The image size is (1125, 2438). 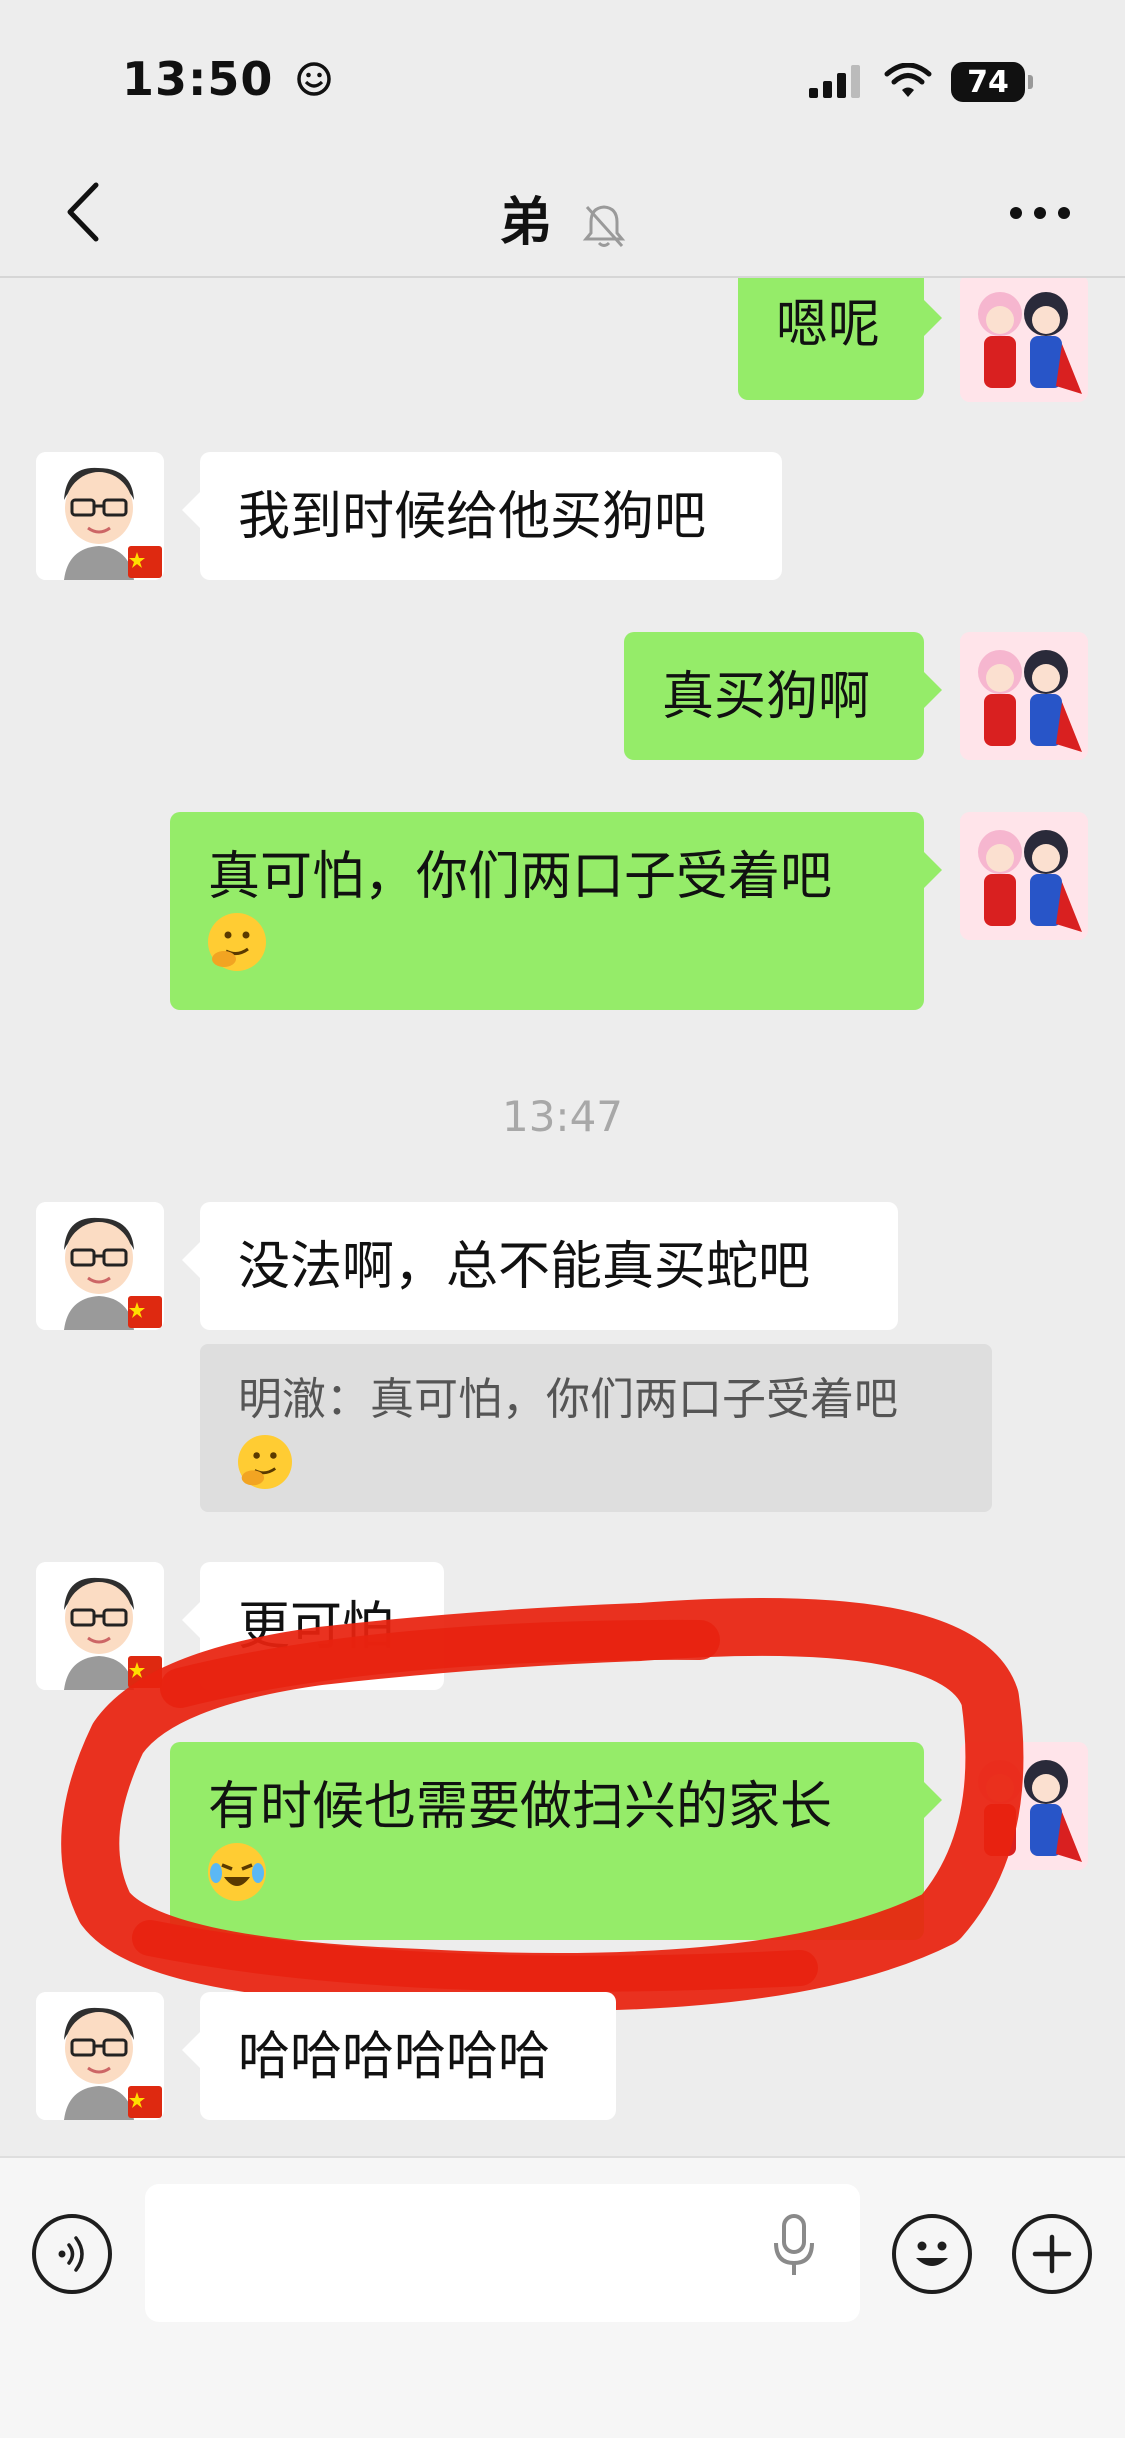 I want to click on message-bubble-received: 哈哈哈哈哈哈, so click(x=399, y=2056).